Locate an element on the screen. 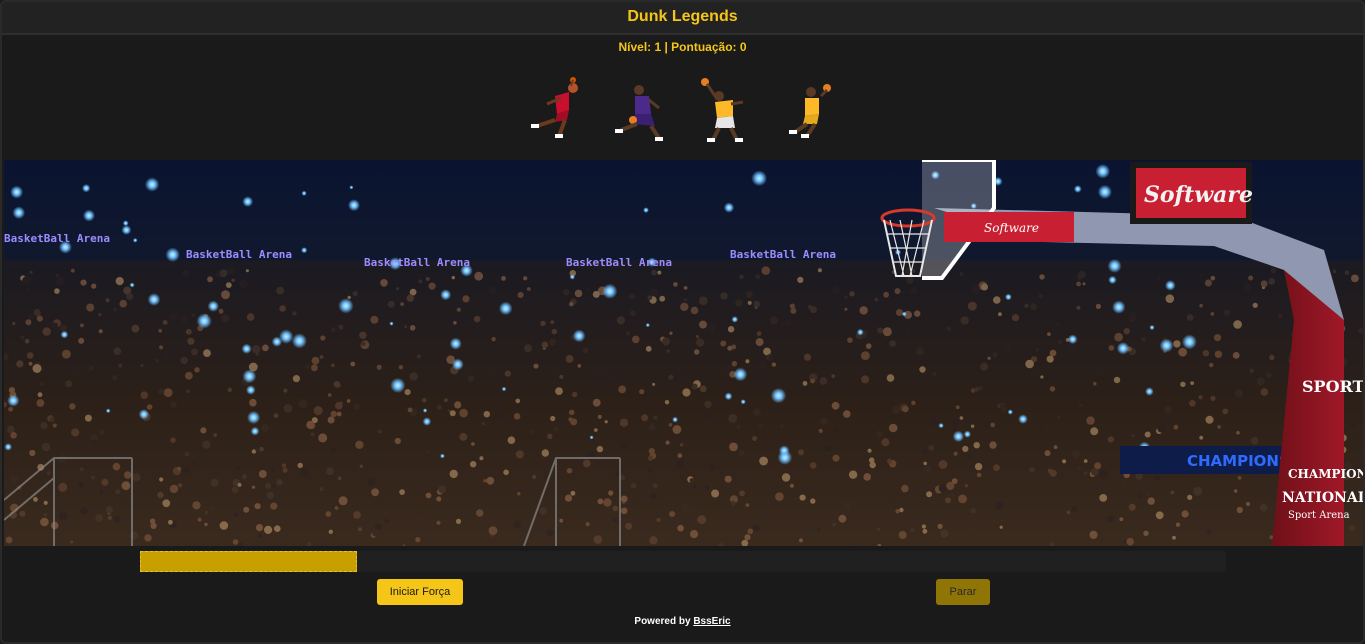  footer: Powered by BssEric is located at coordinates (682, 621).